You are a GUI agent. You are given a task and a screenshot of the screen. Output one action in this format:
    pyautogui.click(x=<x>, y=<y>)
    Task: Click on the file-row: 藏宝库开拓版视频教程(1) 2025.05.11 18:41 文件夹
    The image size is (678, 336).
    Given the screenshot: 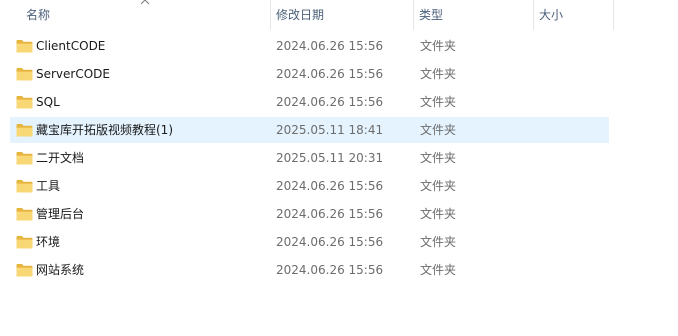 What is the action you would take?
    pyautogui.click(x=309, y=130)
    